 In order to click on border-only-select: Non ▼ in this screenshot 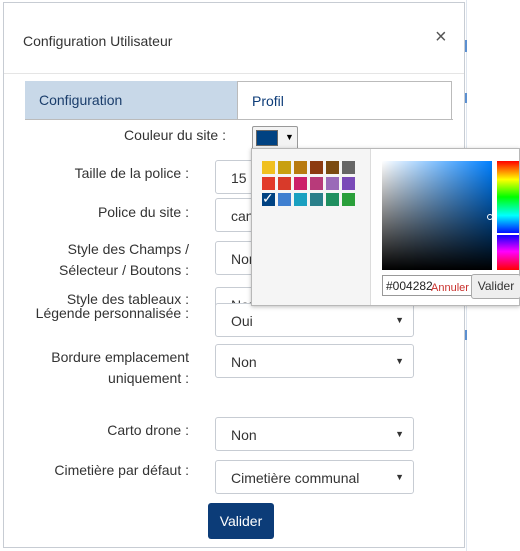, I will do `click(314, 361)`.